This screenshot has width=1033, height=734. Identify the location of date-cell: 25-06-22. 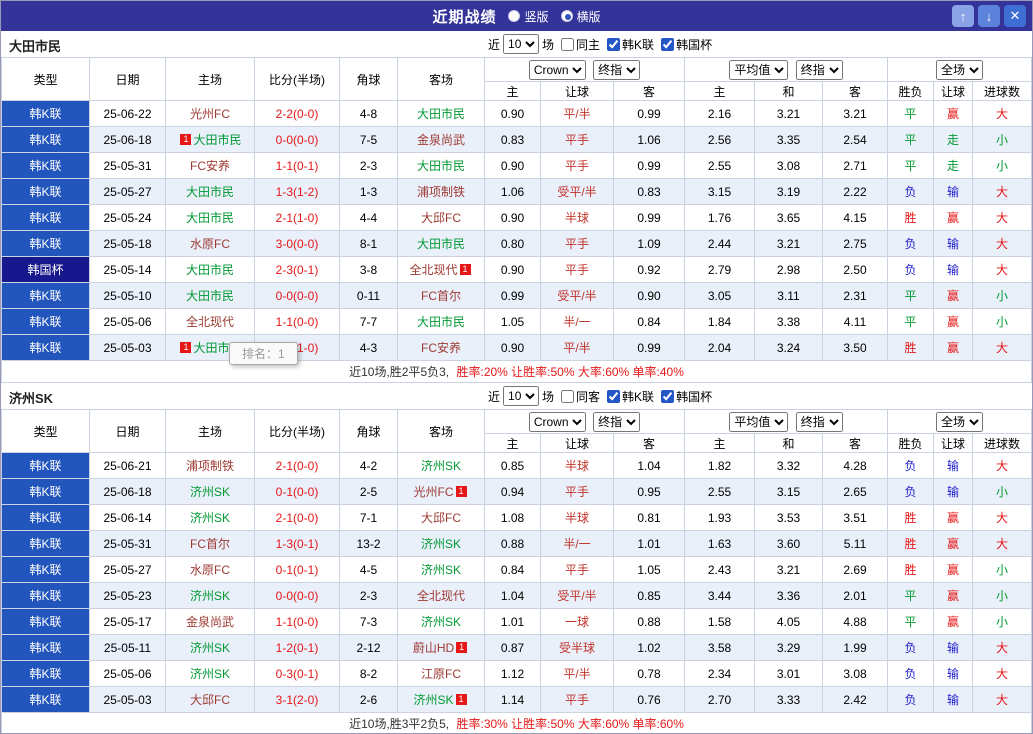
(127, 113).